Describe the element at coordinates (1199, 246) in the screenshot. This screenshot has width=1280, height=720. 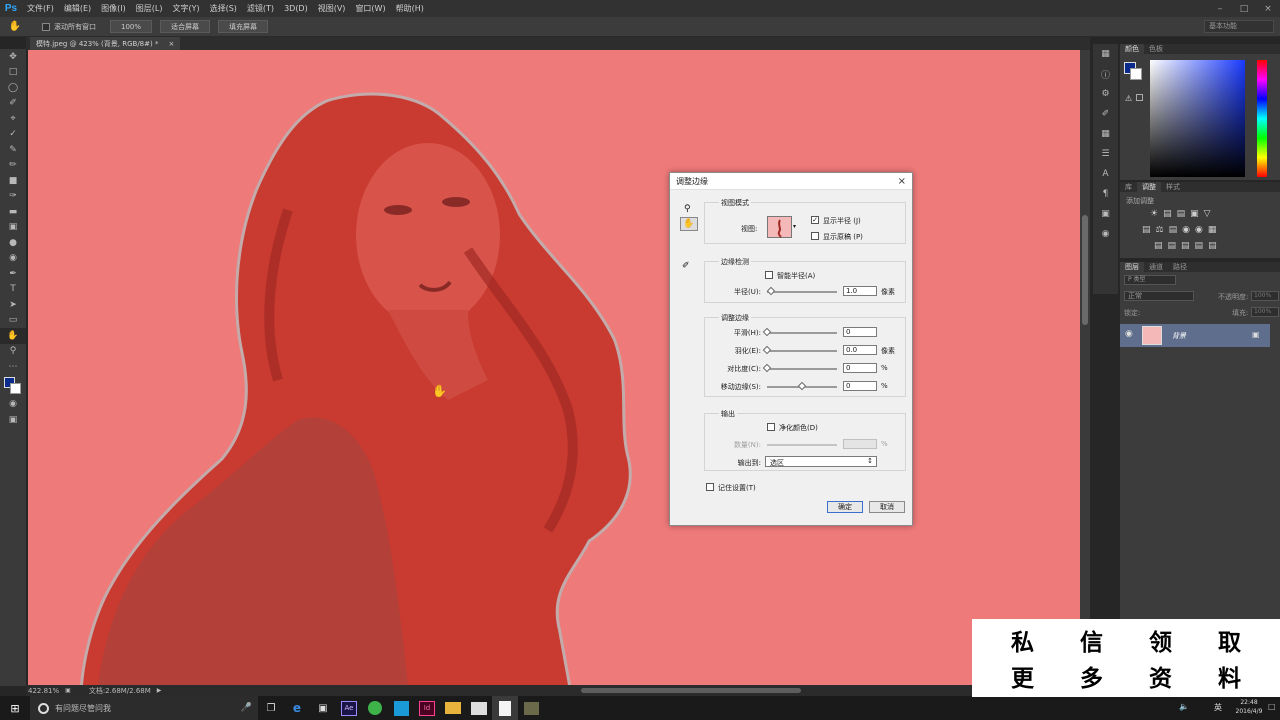
I see `gradient-map-icon: ▤` at that location.